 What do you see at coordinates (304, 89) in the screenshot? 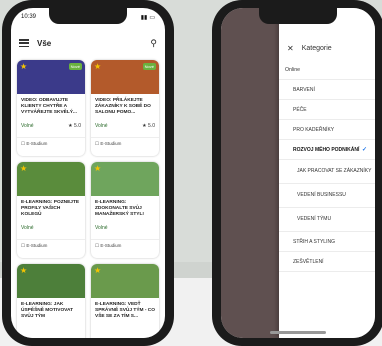
I see `category-label: BARVENÍ` at bounding box center [304, 89].